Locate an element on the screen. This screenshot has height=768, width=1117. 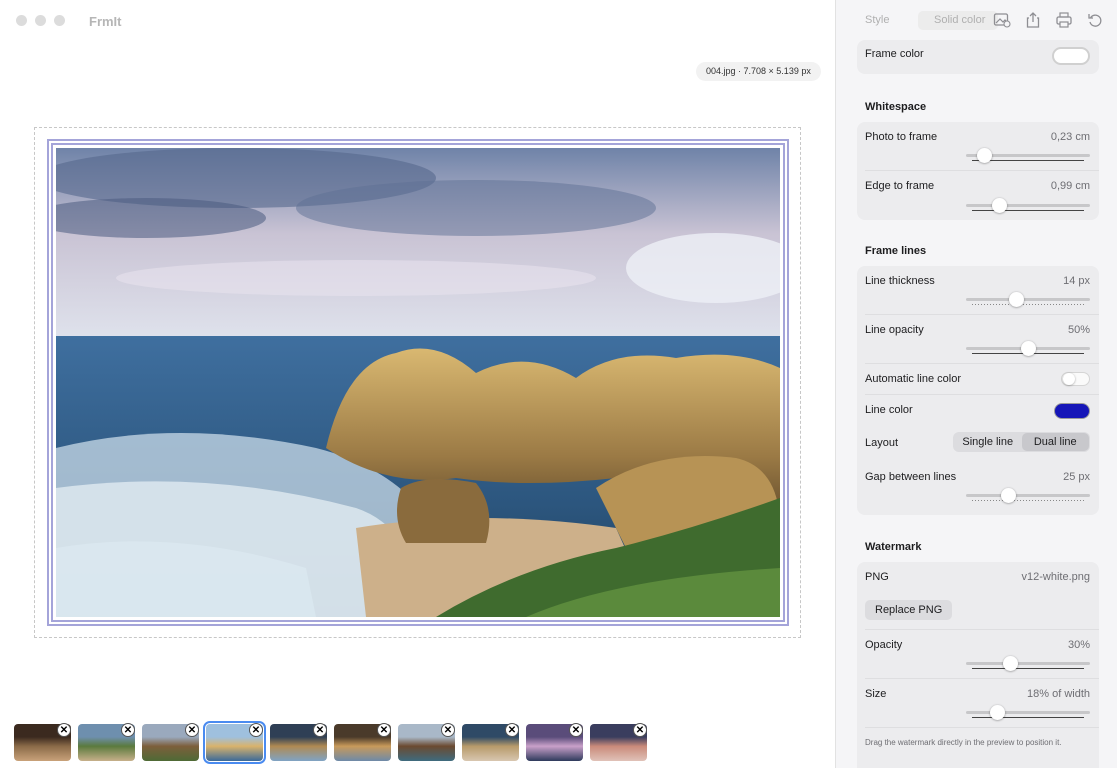
line-opacity-slider is located at coordinates (1028, 348).